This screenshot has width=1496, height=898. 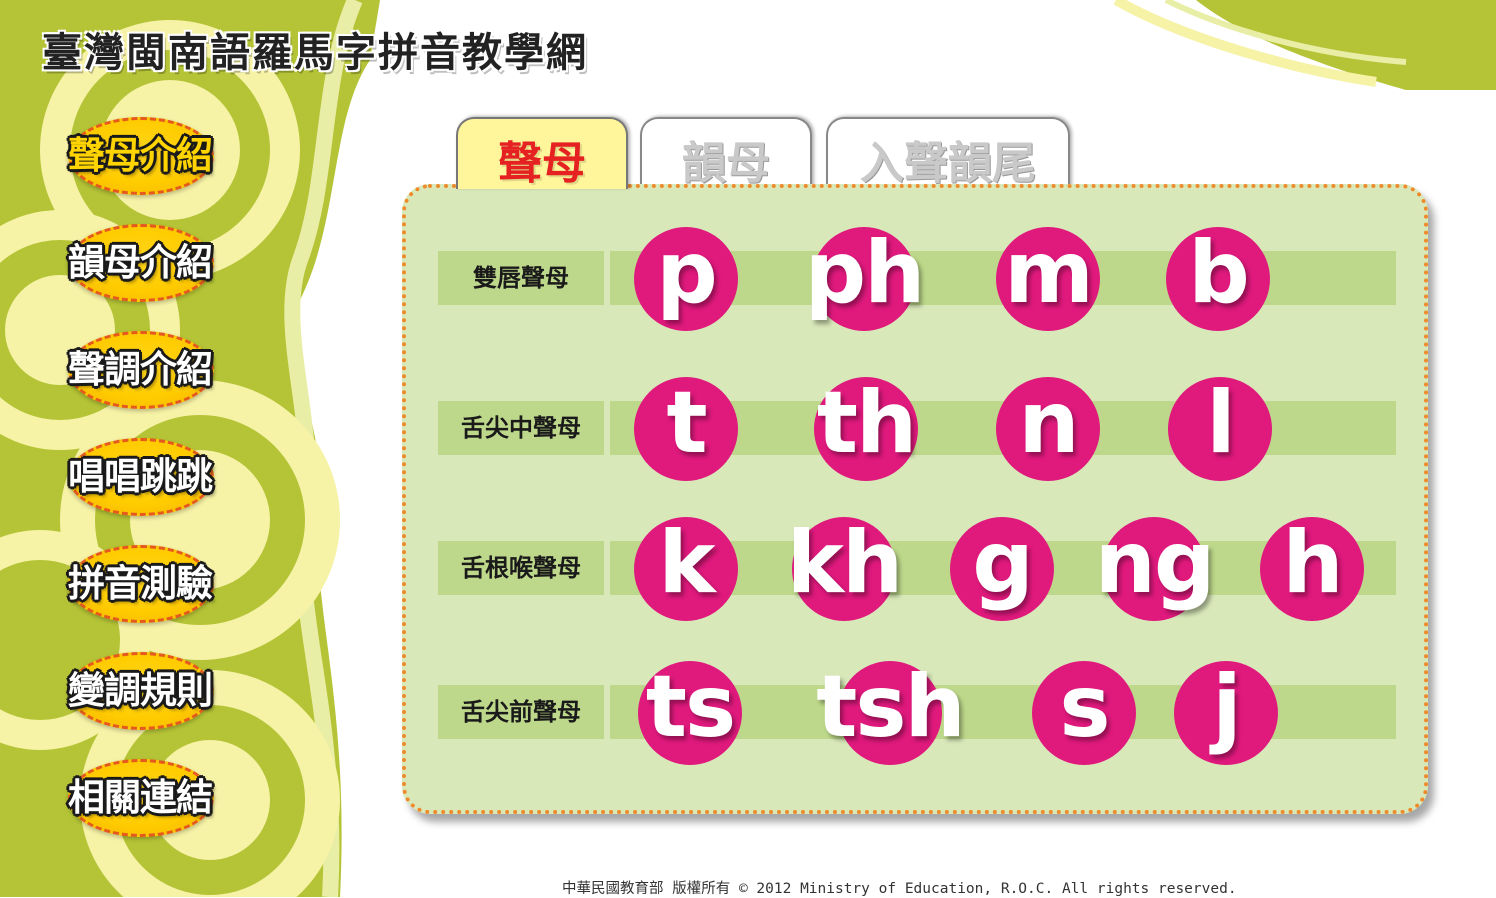 I want to click on group-label: 舌尖前聲母, so click(x=521, y=712).